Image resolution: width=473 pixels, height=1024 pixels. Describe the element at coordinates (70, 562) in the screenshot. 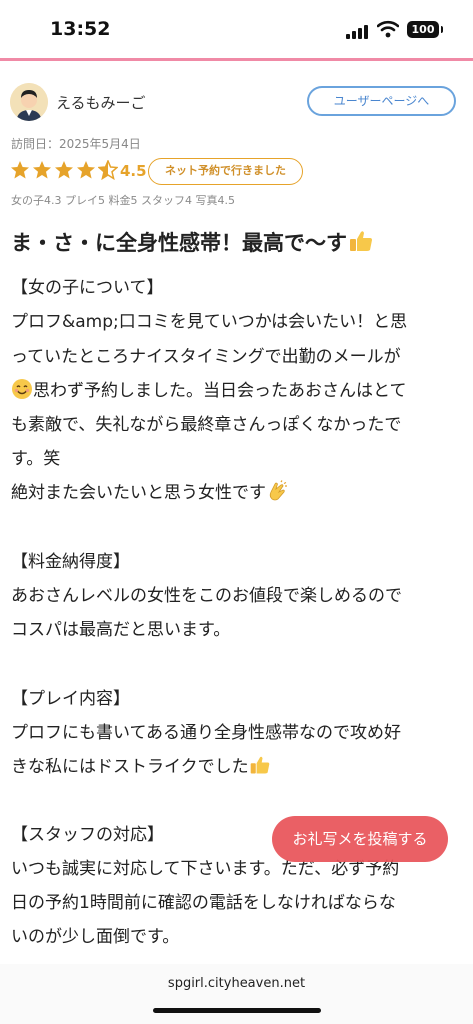

I see `review-line: 【料金納得度】` at that location.